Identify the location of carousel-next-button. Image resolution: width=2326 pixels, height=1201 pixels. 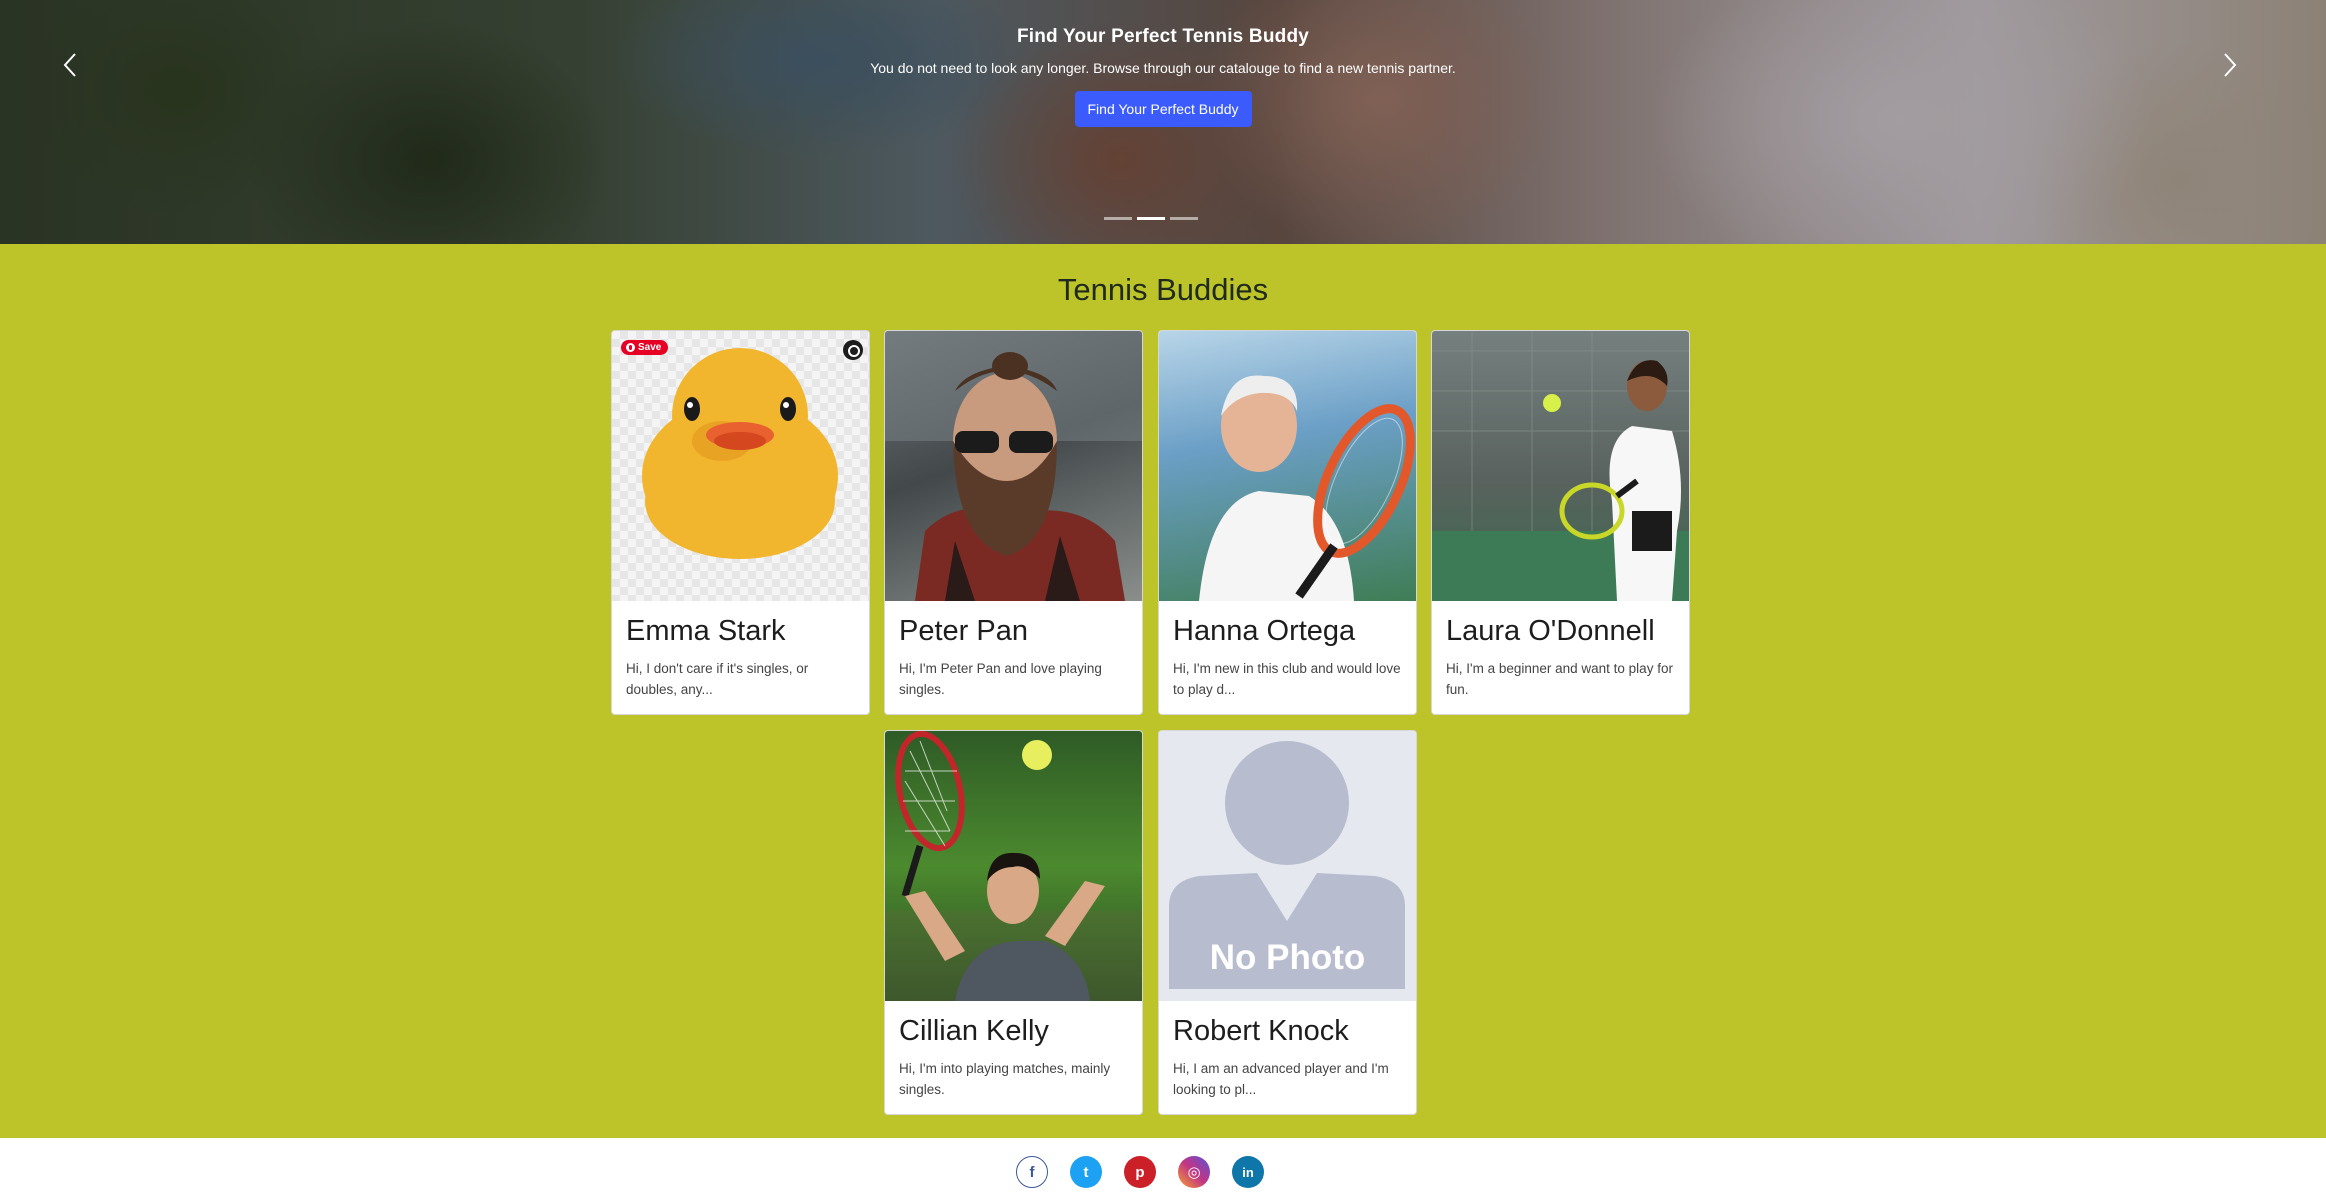
(2230, 65).